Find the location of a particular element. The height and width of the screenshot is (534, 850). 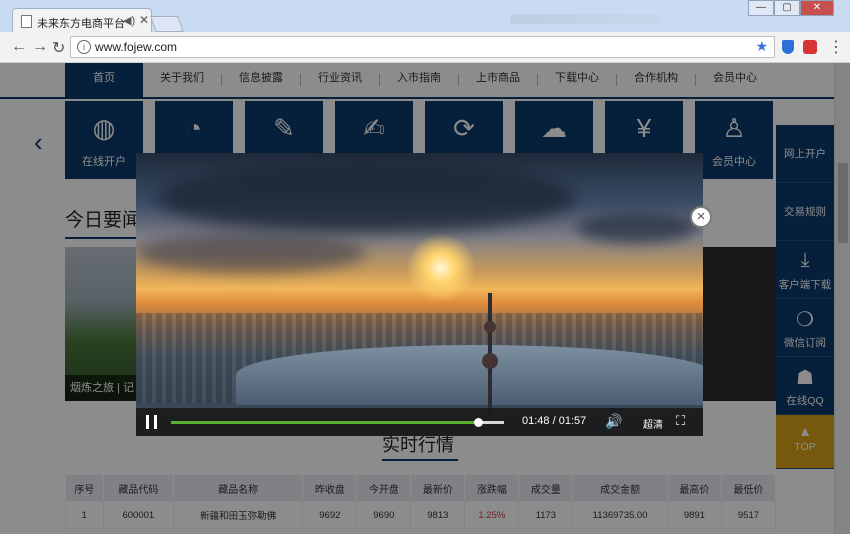

video-close-button: × is located at coordinates (701, 217).